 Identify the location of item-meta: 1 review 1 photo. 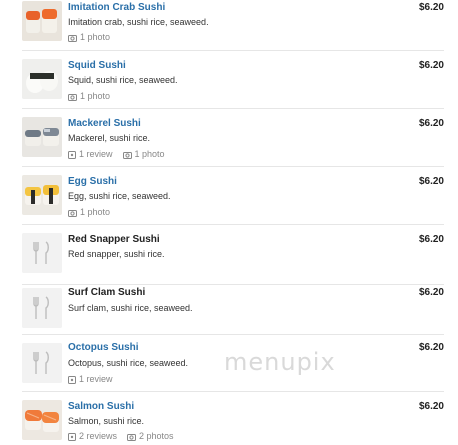
(121, 154).